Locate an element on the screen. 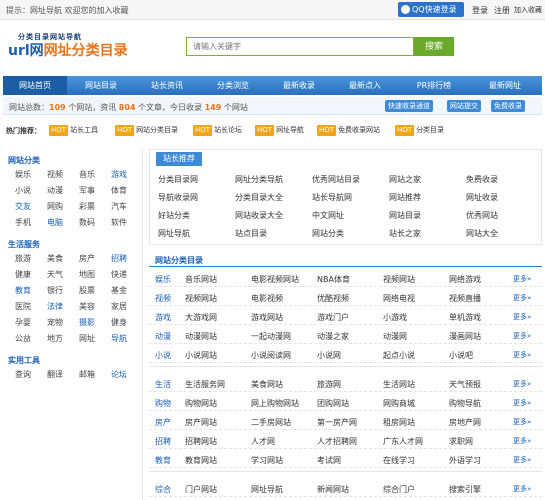 This screenshot has height=500, width=545. category-name: 招聘 is located at coordinates (163, 441).